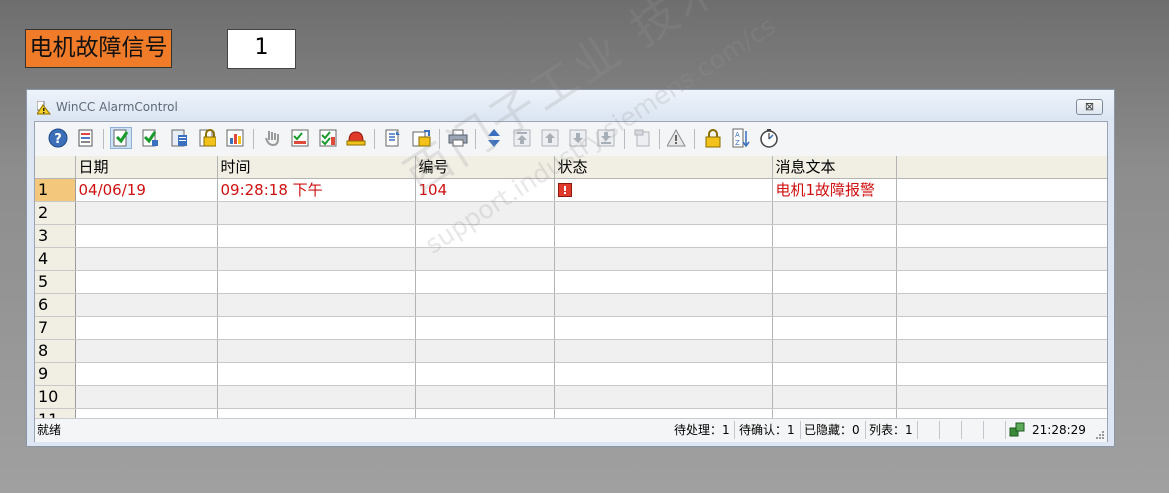 The height and width of the screenshot is (493, 1169). What do you see at coordinates (767, 430) in the screenshot?
I see `status-to-acknowledge-count: 待确认：1` at bounding box center [767, 430].